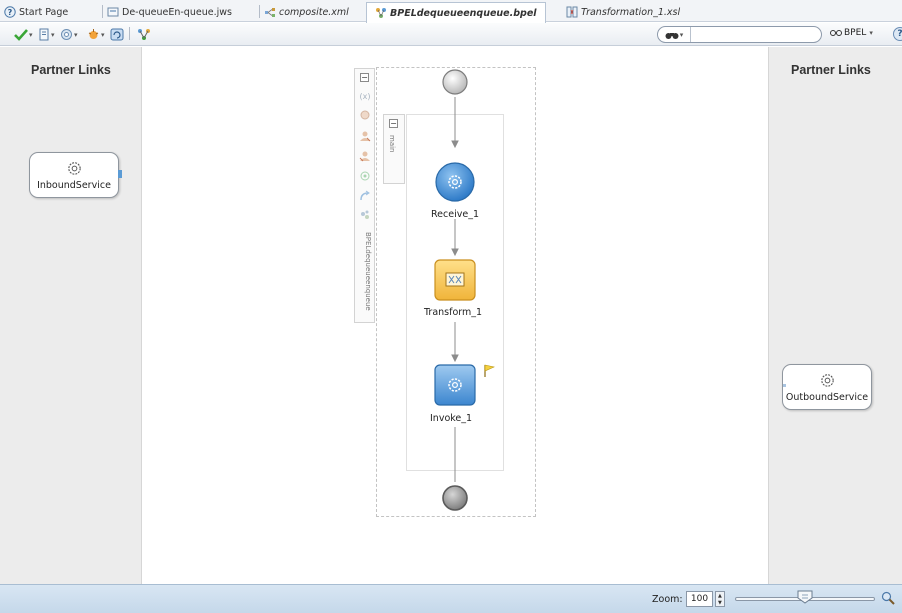 Image resolution: width=902 pixels, height=613 pixels. I want to click on refresh-icon, so click(117, 34).